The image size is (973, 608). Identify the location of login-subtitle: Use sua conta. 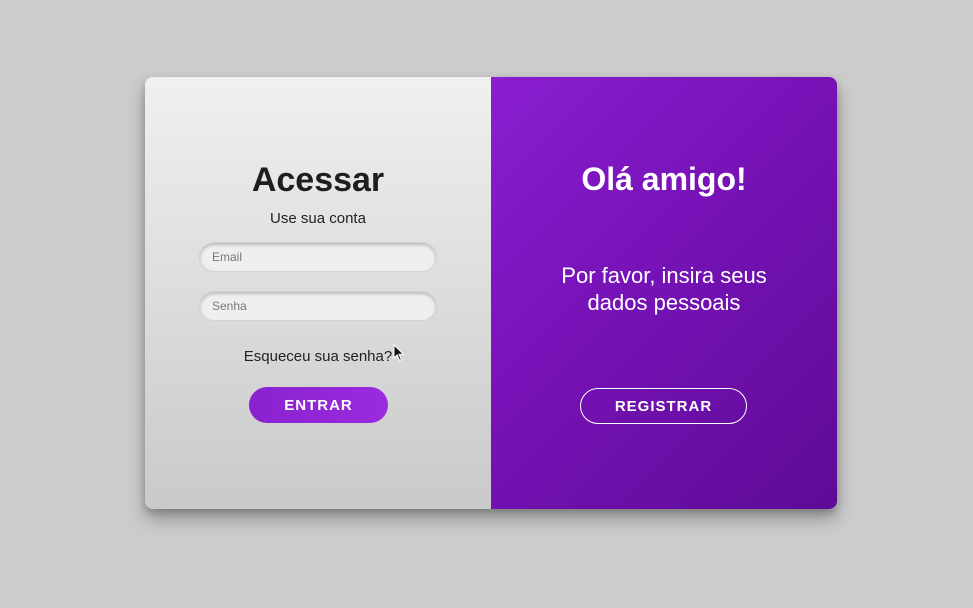
(318, 218).